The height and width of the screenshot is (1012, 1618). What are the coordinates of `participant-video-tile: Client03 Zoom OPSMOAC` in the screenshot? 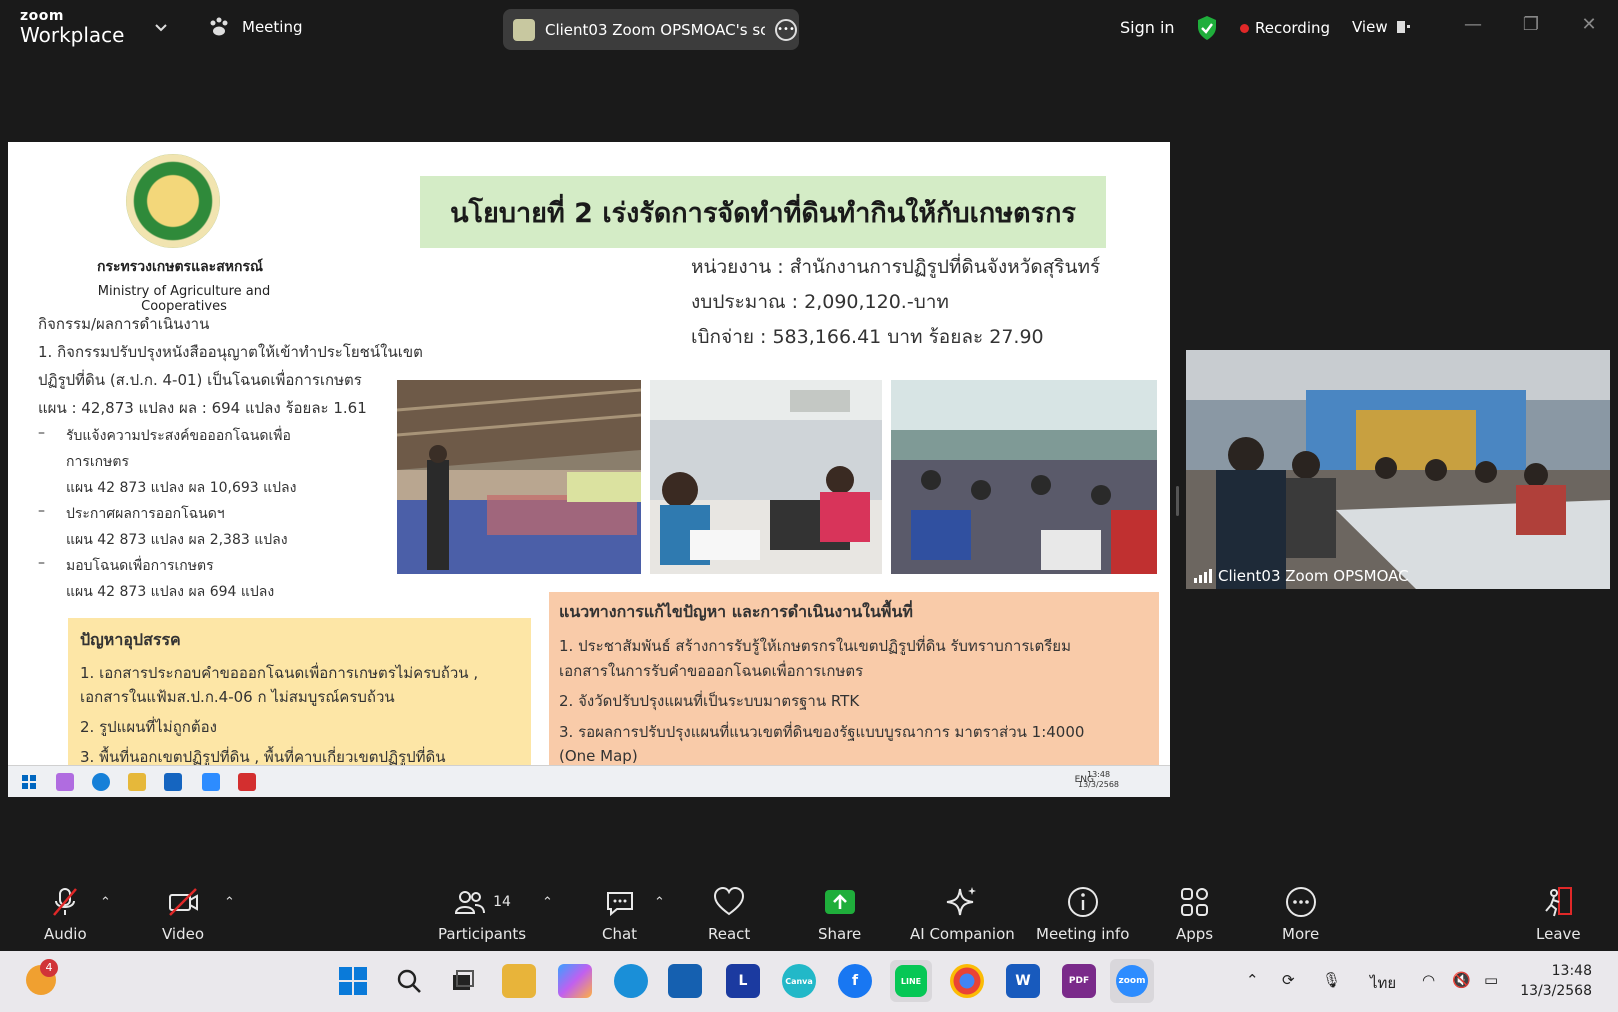 It's located at (1398, 469).